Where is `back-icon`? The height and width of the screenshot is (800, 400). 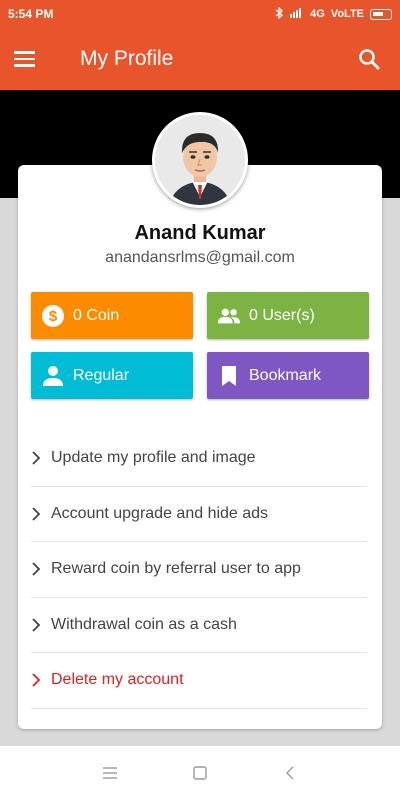
back-icon is located at coordinates (290, 773).